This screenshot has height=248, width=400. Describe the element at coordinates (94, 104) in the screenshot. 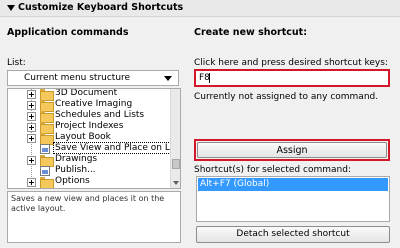

I see `tree-item-label: Creative Imaging` at that location.